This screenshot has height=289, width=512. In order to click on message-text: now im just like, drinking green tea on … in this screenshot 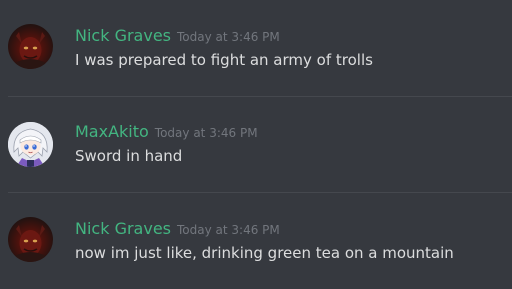, I will do `click(264, 253)`.